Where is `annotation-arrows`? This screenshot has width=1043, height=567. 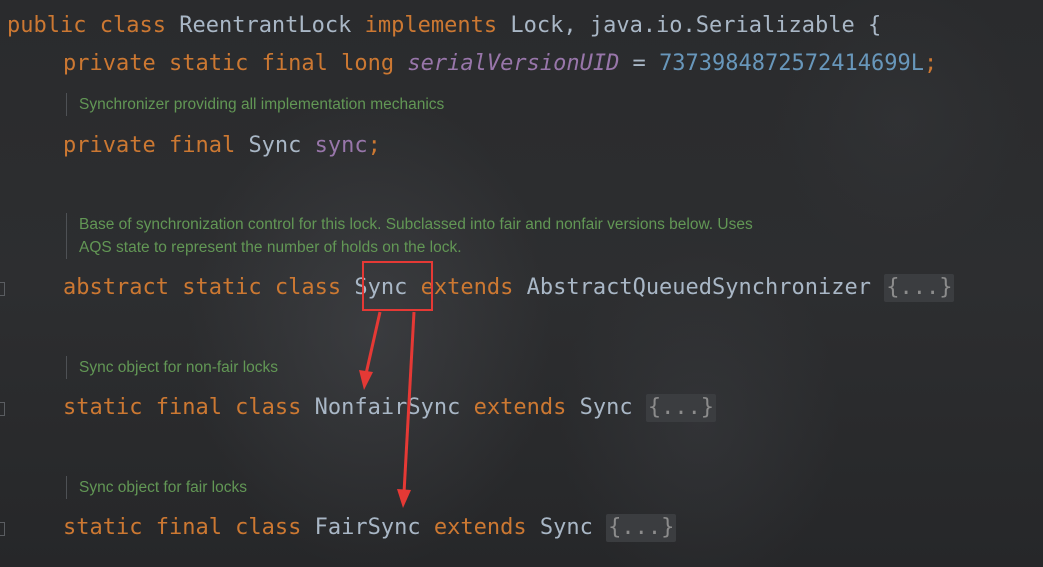 annotation-arrows is located at coordinates (387, 409).